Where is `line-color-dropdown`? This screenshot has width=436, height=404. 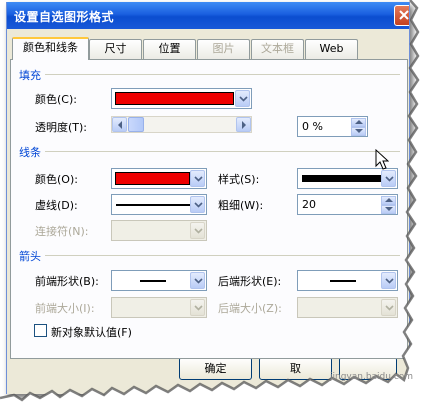
line-color-dropdown is located at coordinates (159, 178).